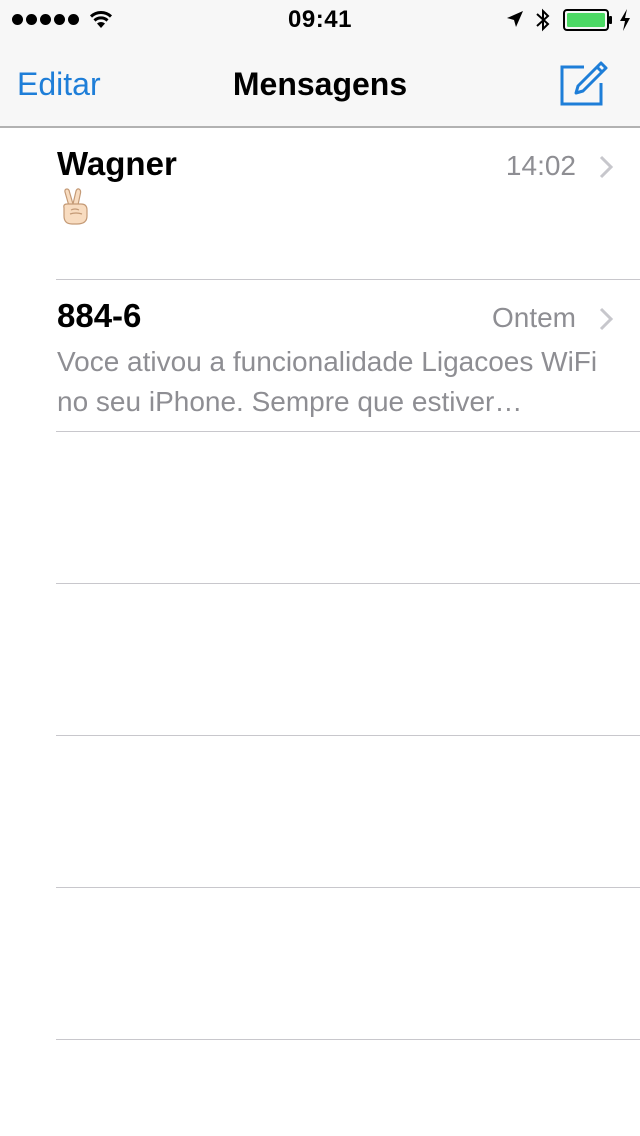 The image size is (640, 1136). What do you see at coordinates (584, 83) in the screenshot?
I see `compose-icon` at bounding box center [584, 83].